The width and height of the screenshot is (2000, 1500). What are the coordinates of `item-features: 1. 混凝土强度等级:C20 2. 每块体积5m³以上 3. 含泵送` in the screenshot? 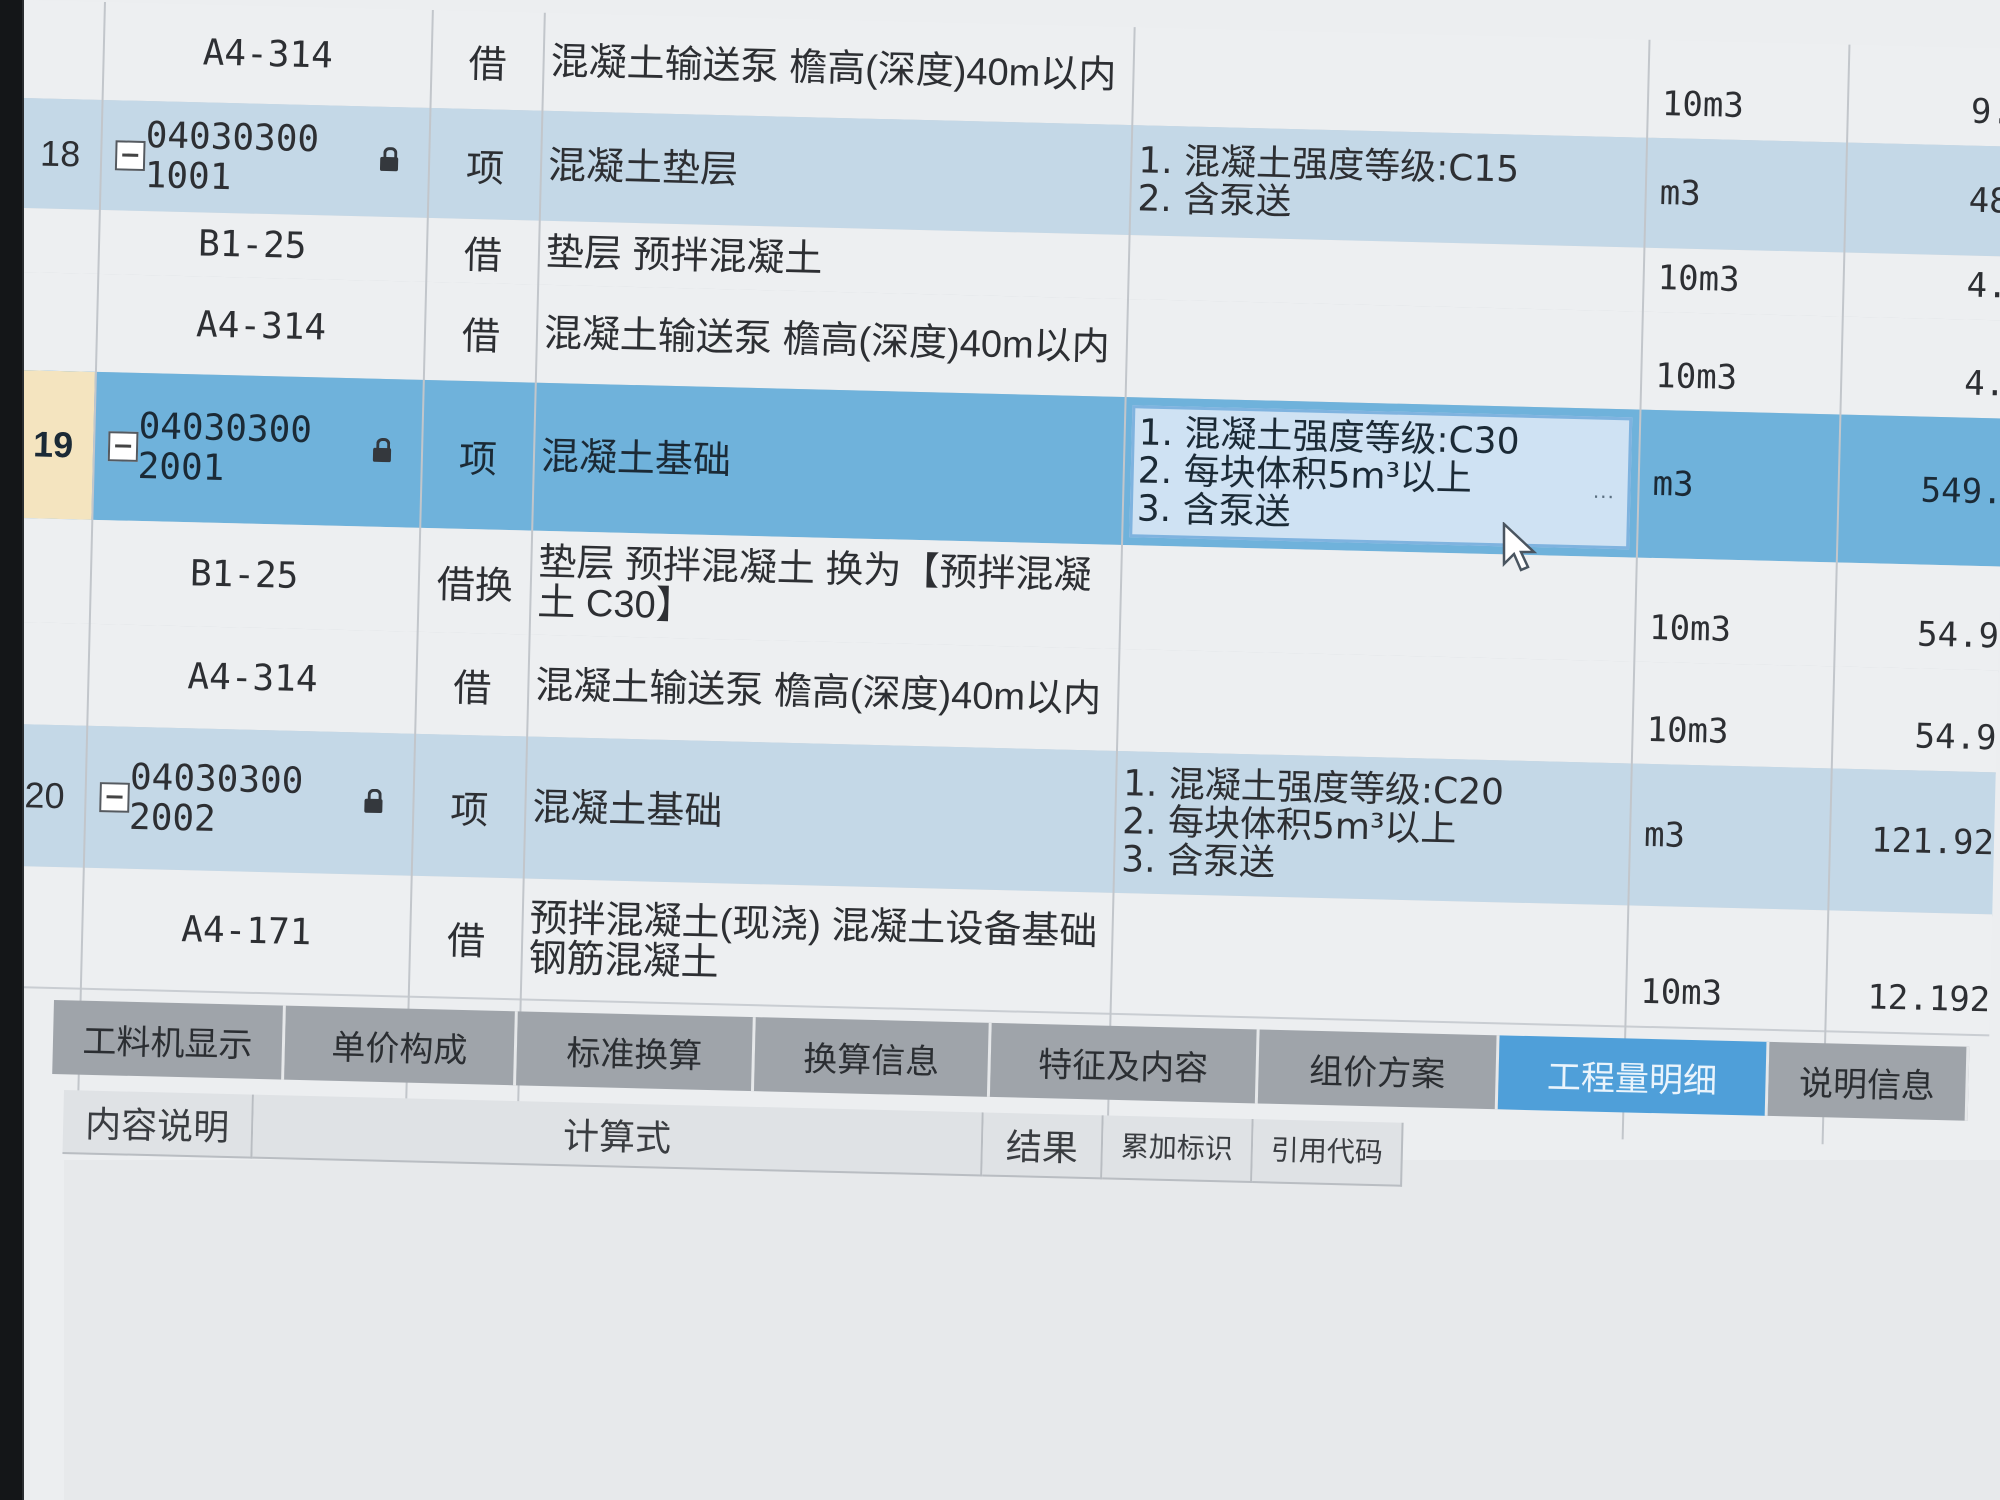 It's located at (1372, 828).